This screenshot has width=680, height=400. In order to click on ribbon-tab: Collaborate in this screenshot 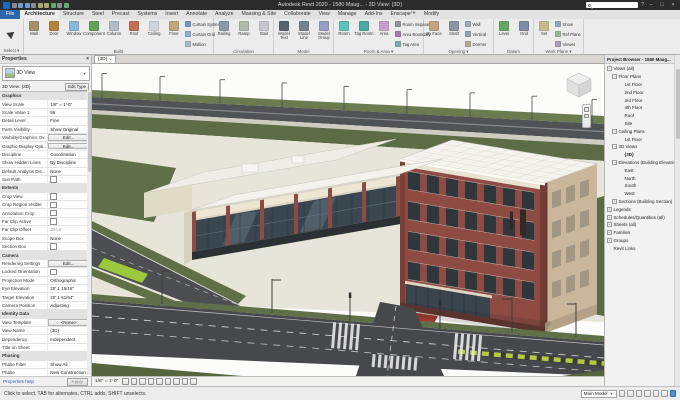, I will do `click(297, 14)`.